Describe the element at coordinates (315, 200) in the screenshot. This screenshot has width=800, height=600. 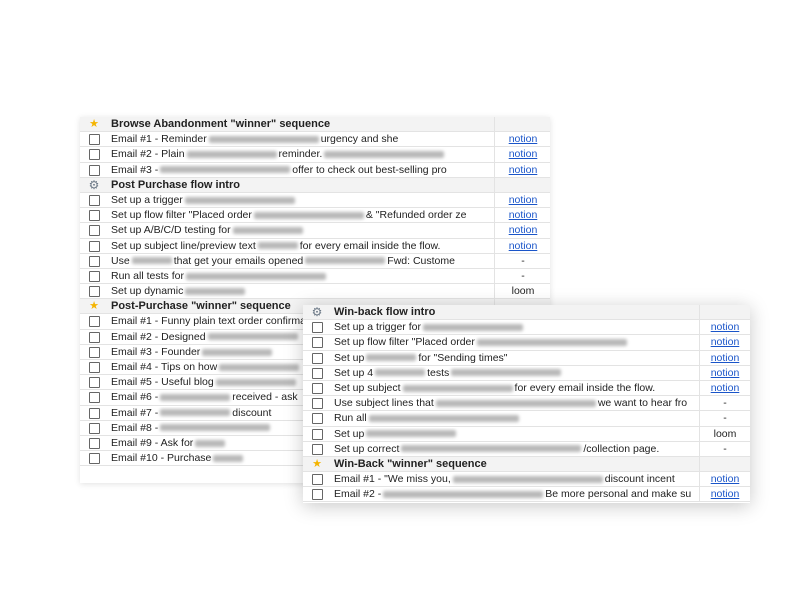
I see `task-row: Set up a trigger notion` at that location.